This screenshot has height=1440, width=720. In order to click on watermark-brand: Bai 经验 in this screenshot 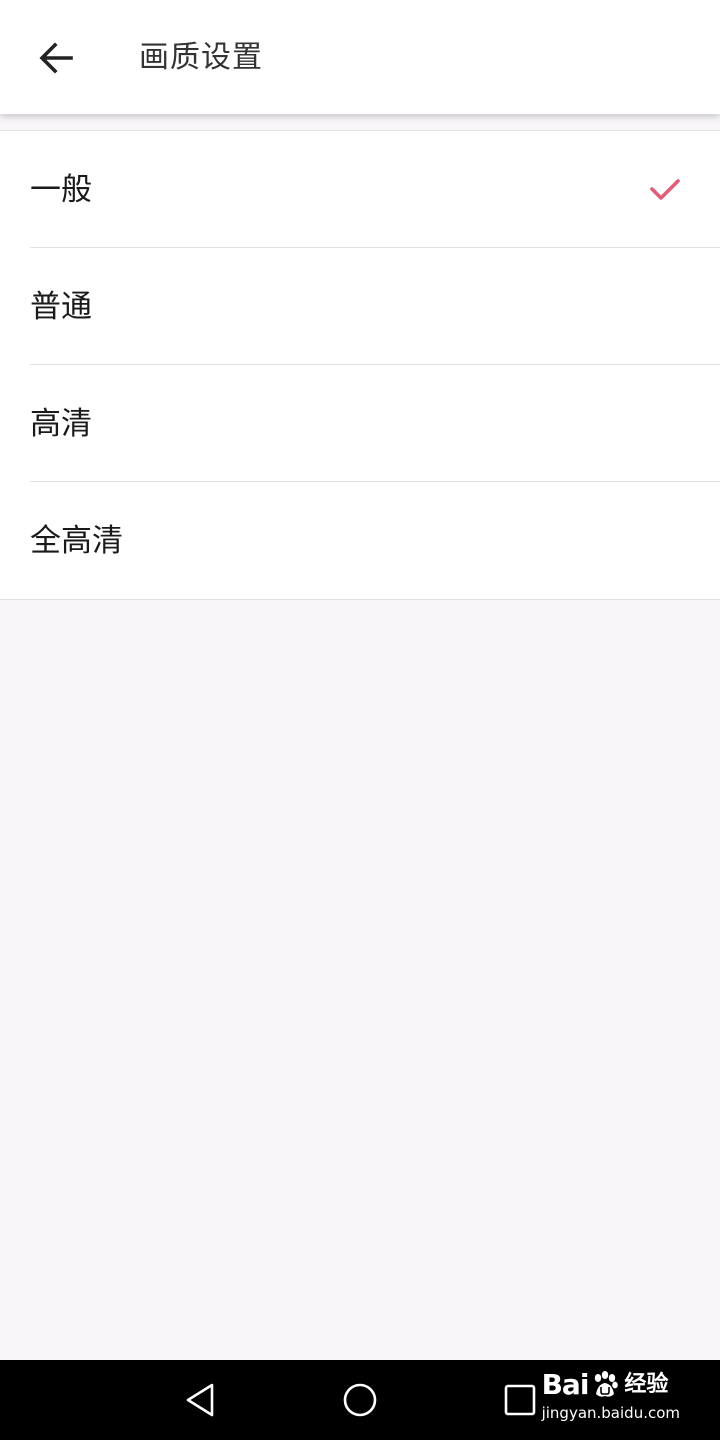, I will do `click(611, 1385)`.